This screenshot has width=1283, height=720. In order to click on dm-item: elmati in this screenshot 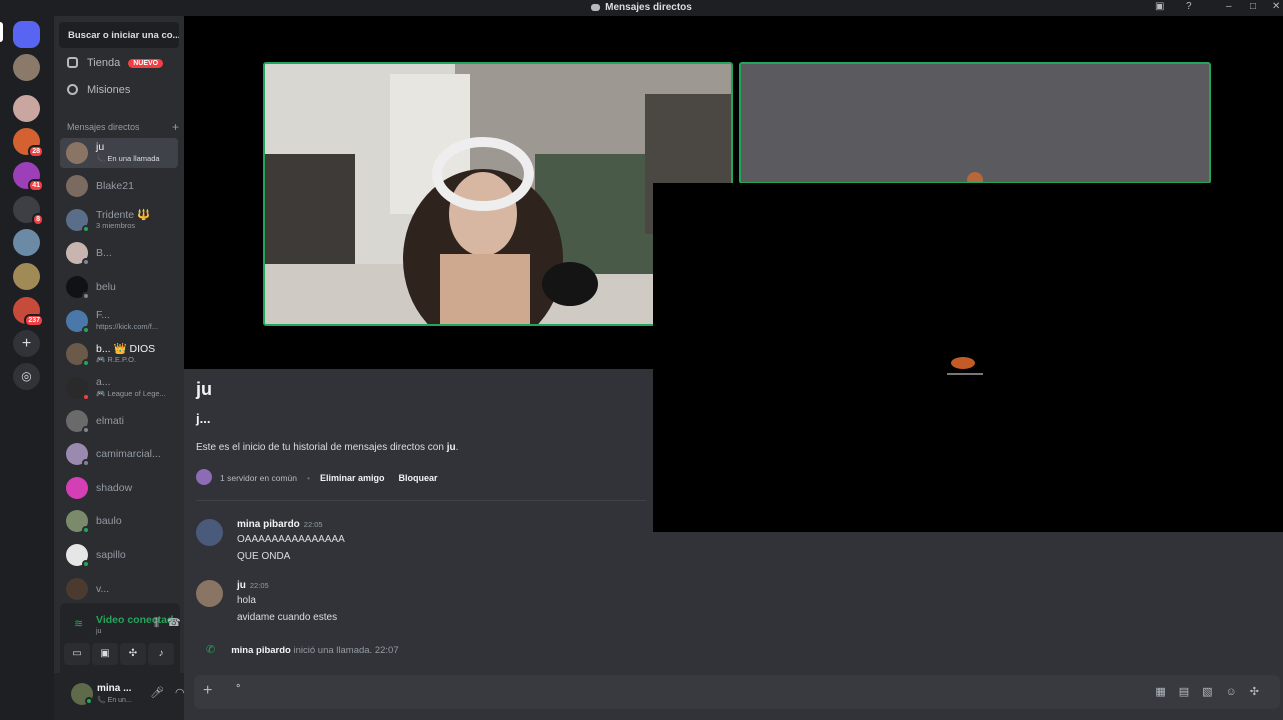, I will do `click(119, 421)`.